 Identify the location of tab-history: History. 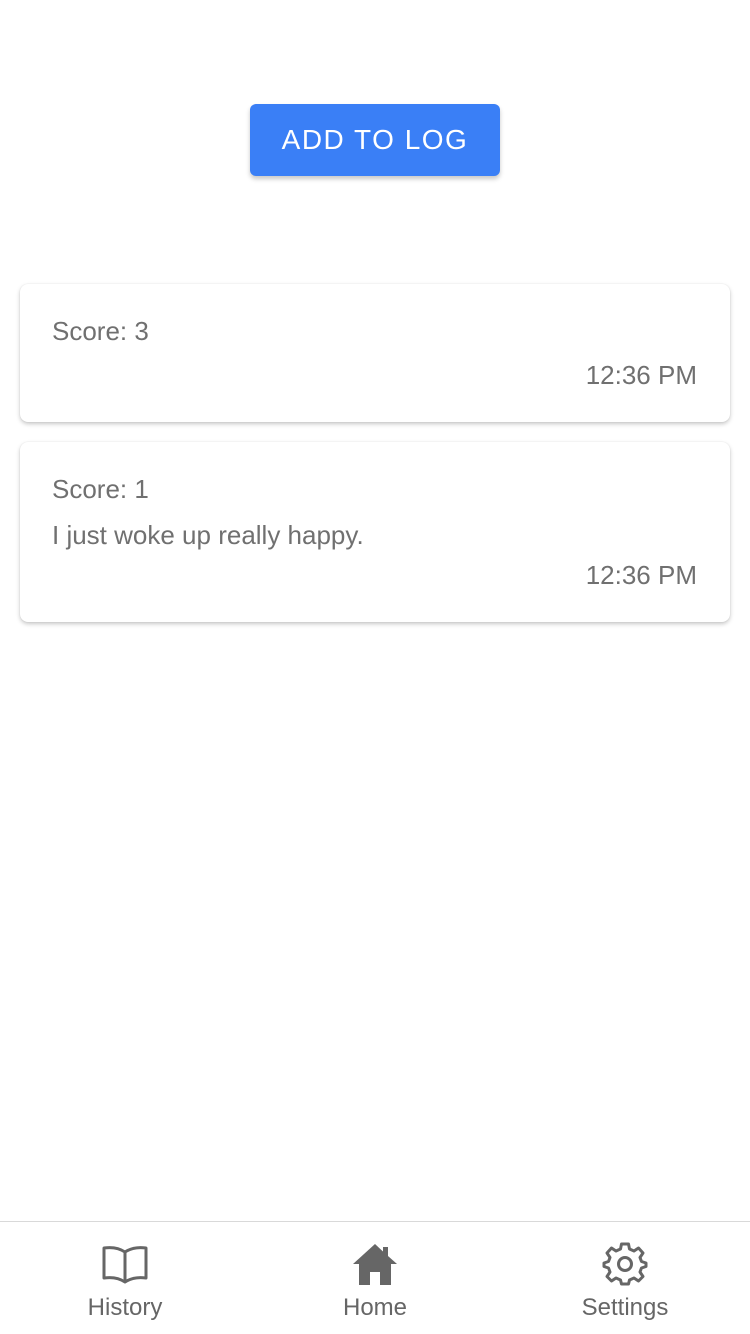
(125, 1278).